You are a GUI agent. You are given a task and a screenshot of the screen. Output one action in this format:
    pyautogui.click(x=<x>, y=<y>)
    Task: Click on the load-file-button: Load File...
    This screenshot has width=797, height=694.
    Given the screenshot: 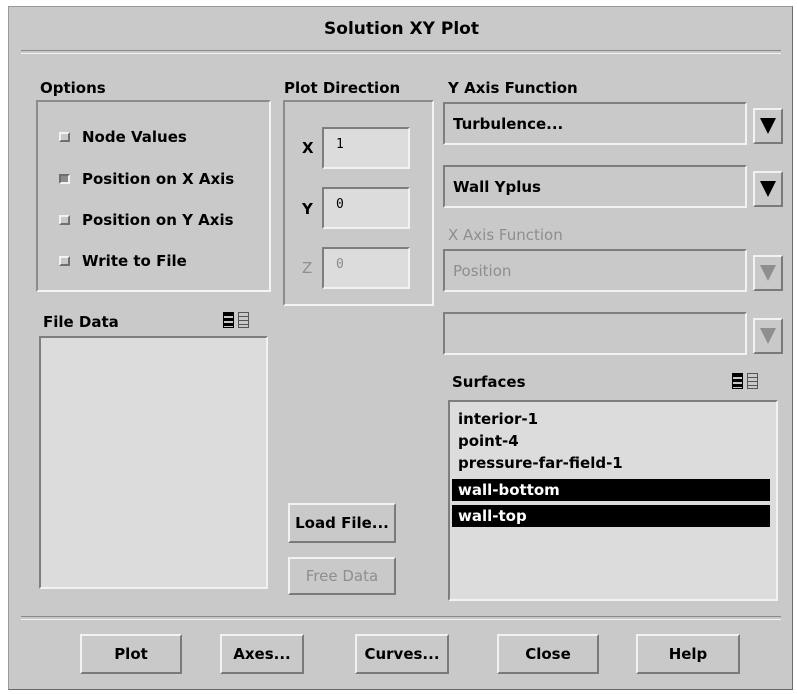 What is the action you would take?
    pyautogui.click(x=342, y=523)
    